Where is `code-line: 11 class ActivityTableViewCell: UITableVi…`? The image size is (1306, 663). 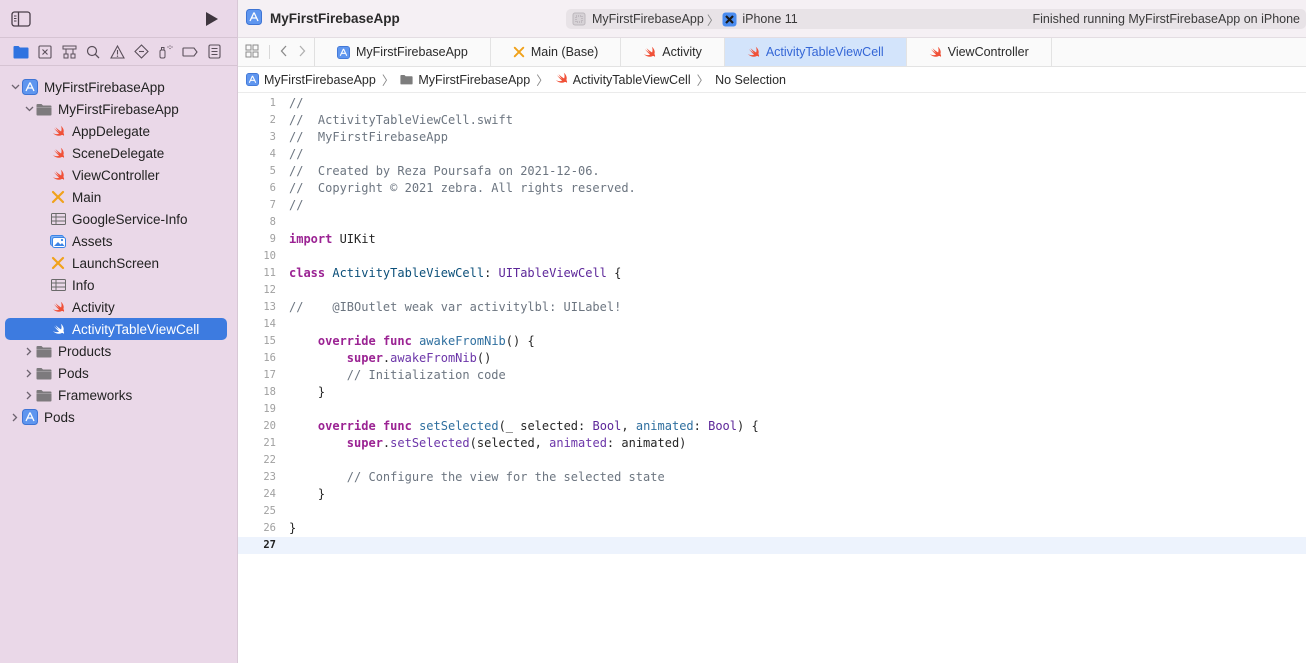 code-line: 11 class ActivityTableViewCell: UITableVi… is located at coordinates (772, 273).